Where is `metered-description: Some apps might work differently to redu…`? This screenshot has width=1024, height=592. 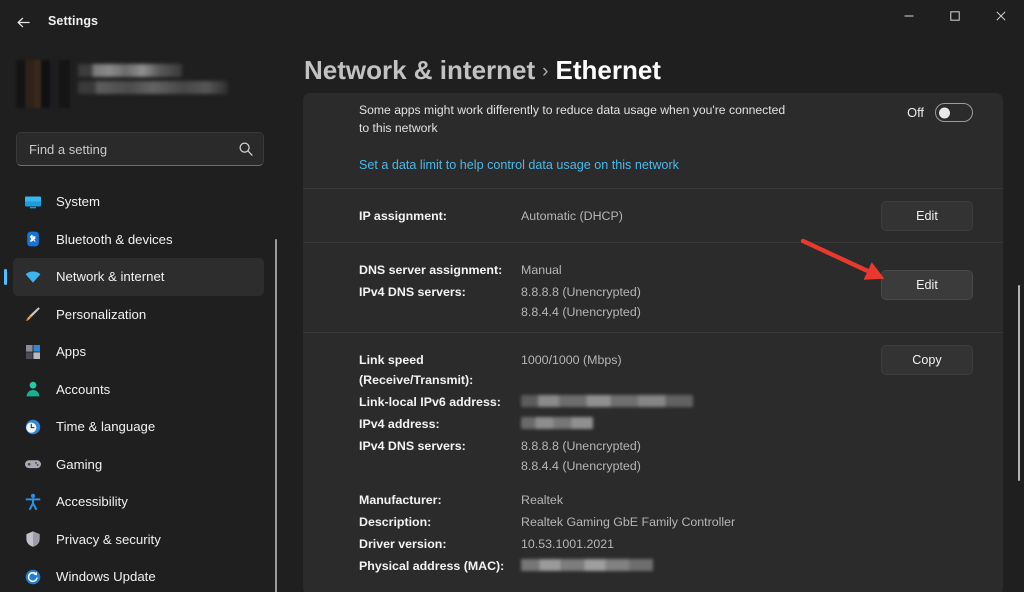
metered-description: Some apps might work differently to redu… is located at coordinates (572, 119).